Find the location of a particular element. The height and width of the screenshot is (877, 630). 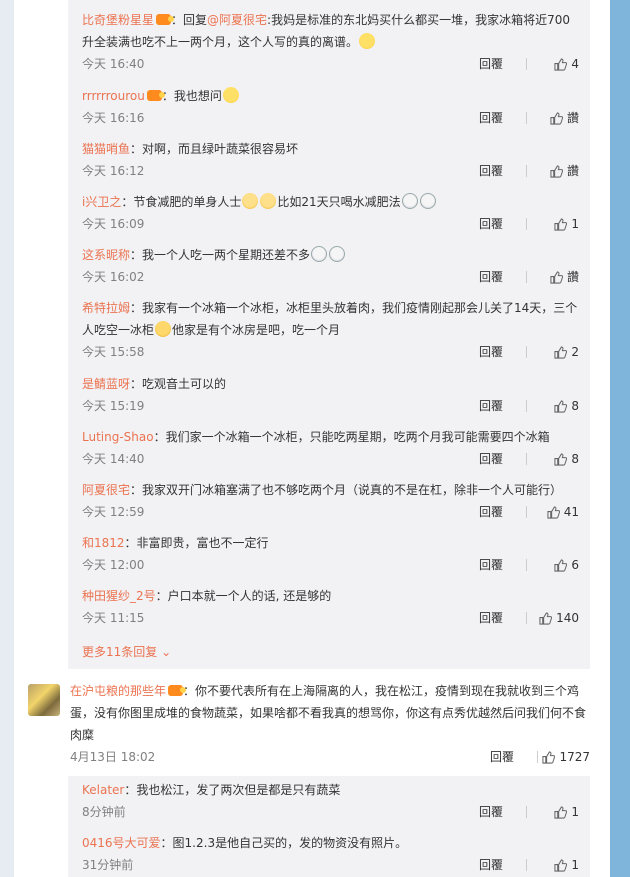

like-count: 1 is located at coordinates (575, 865).